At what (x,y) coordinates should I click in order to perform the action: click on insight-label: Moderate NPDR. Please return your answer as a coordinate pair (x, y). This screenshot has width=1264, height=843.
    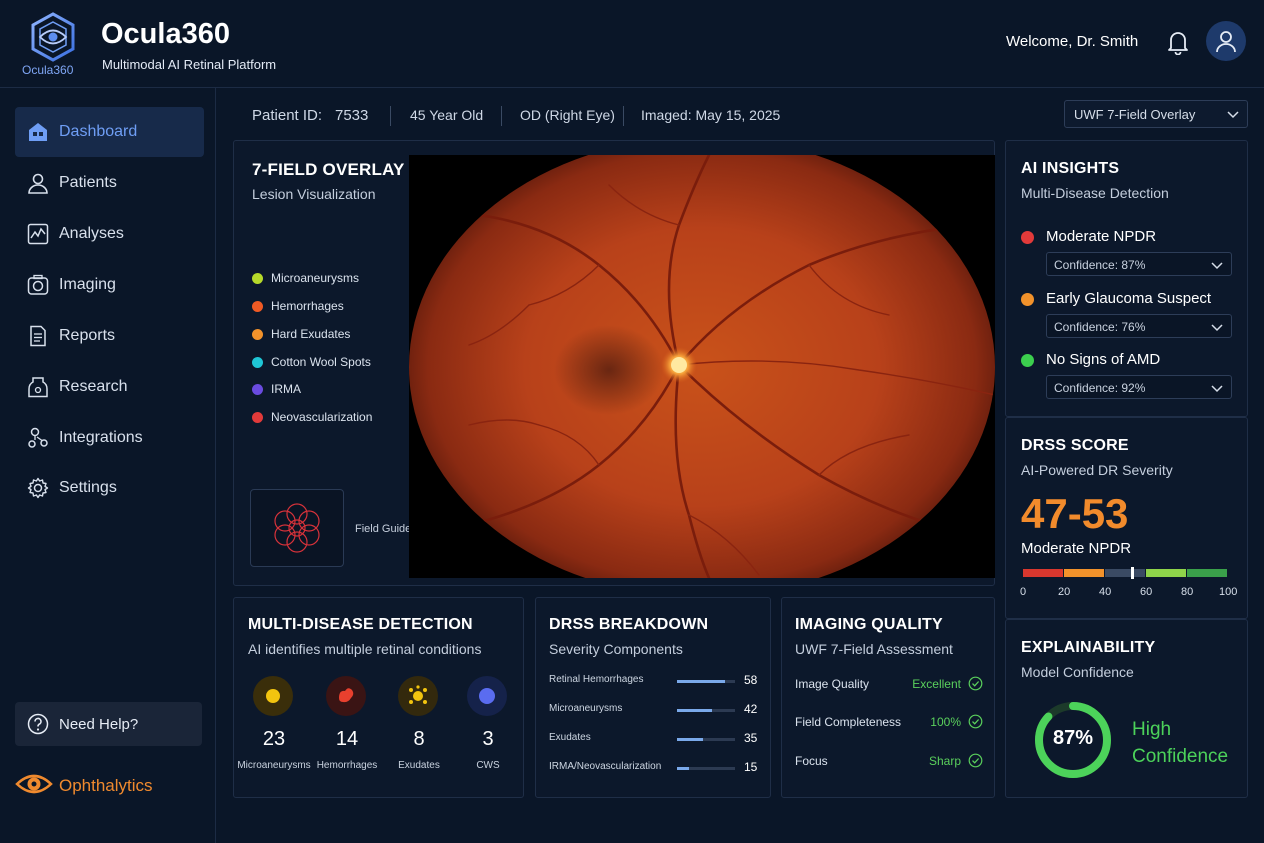
    Looking at the image, I should click on (1101, 236).